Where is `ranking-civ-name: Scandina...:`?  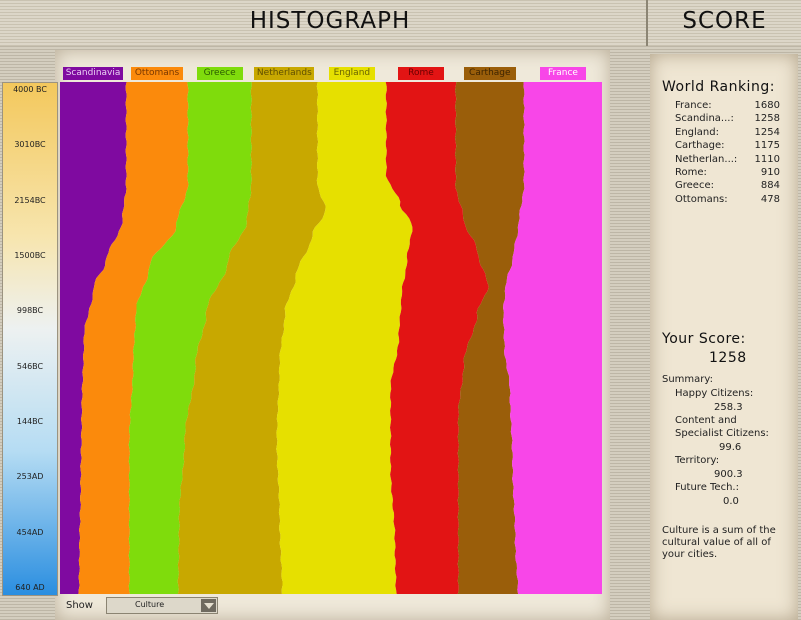
ranking-civ-name: Scandina...: is located at coordinates (704, 119).